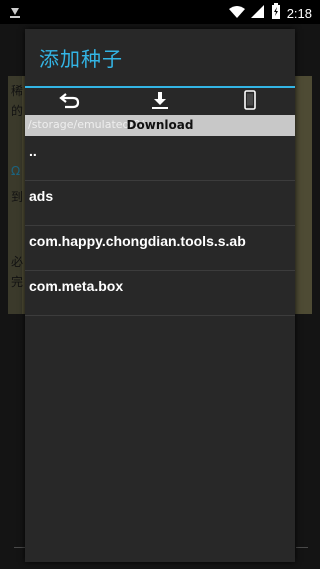 This screenshot has height=569, width=320. I want to click on status-time: 2:18, so click(299, 13).